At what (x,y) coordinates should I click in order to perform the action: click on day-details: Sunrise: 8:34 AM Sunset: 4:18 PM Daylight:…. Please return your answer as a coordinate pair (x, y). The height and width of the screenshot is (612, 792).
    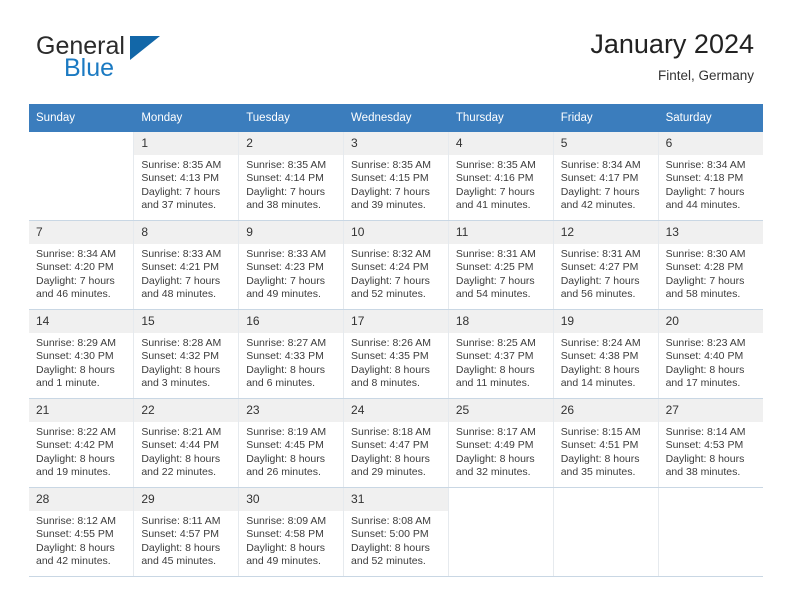
    Looking at the image, I should click on (711, 184).